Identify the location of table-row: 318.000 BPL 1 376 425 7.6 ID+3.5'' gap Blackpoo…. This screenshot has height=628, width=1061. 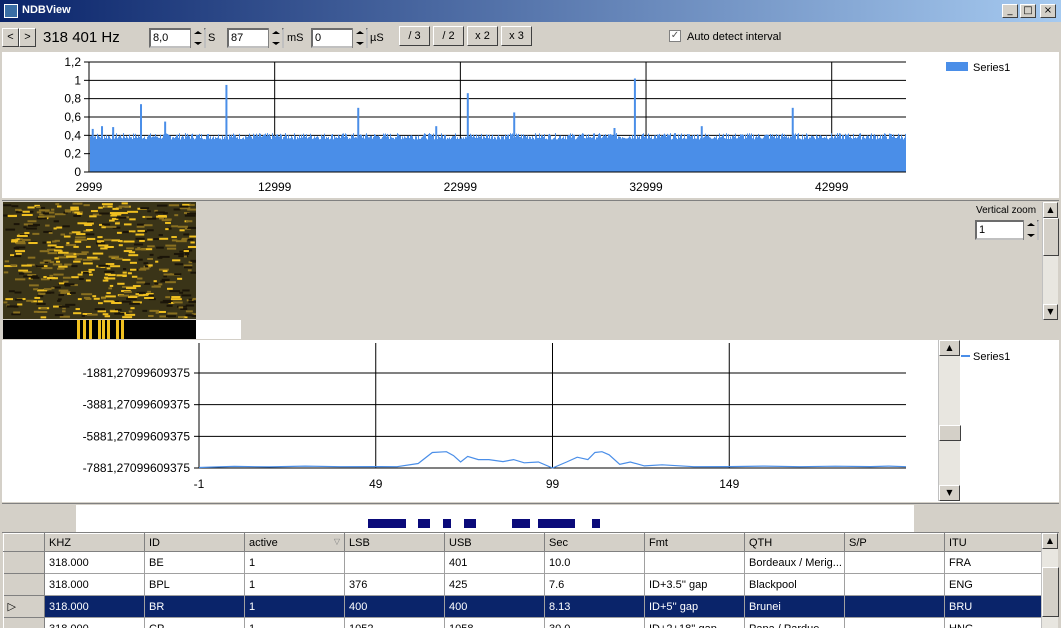
(522, 584).